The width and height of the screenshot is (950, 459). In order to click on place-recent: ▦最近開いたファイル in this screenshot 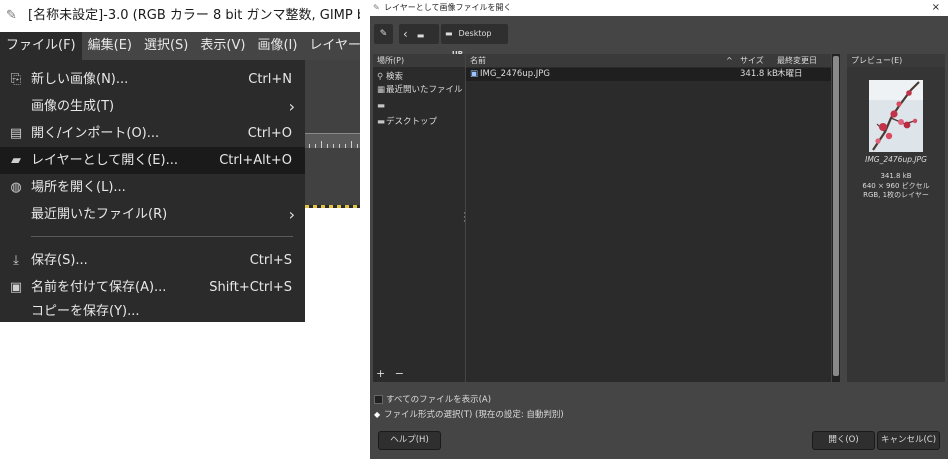, I will do `click(420, 89)`.